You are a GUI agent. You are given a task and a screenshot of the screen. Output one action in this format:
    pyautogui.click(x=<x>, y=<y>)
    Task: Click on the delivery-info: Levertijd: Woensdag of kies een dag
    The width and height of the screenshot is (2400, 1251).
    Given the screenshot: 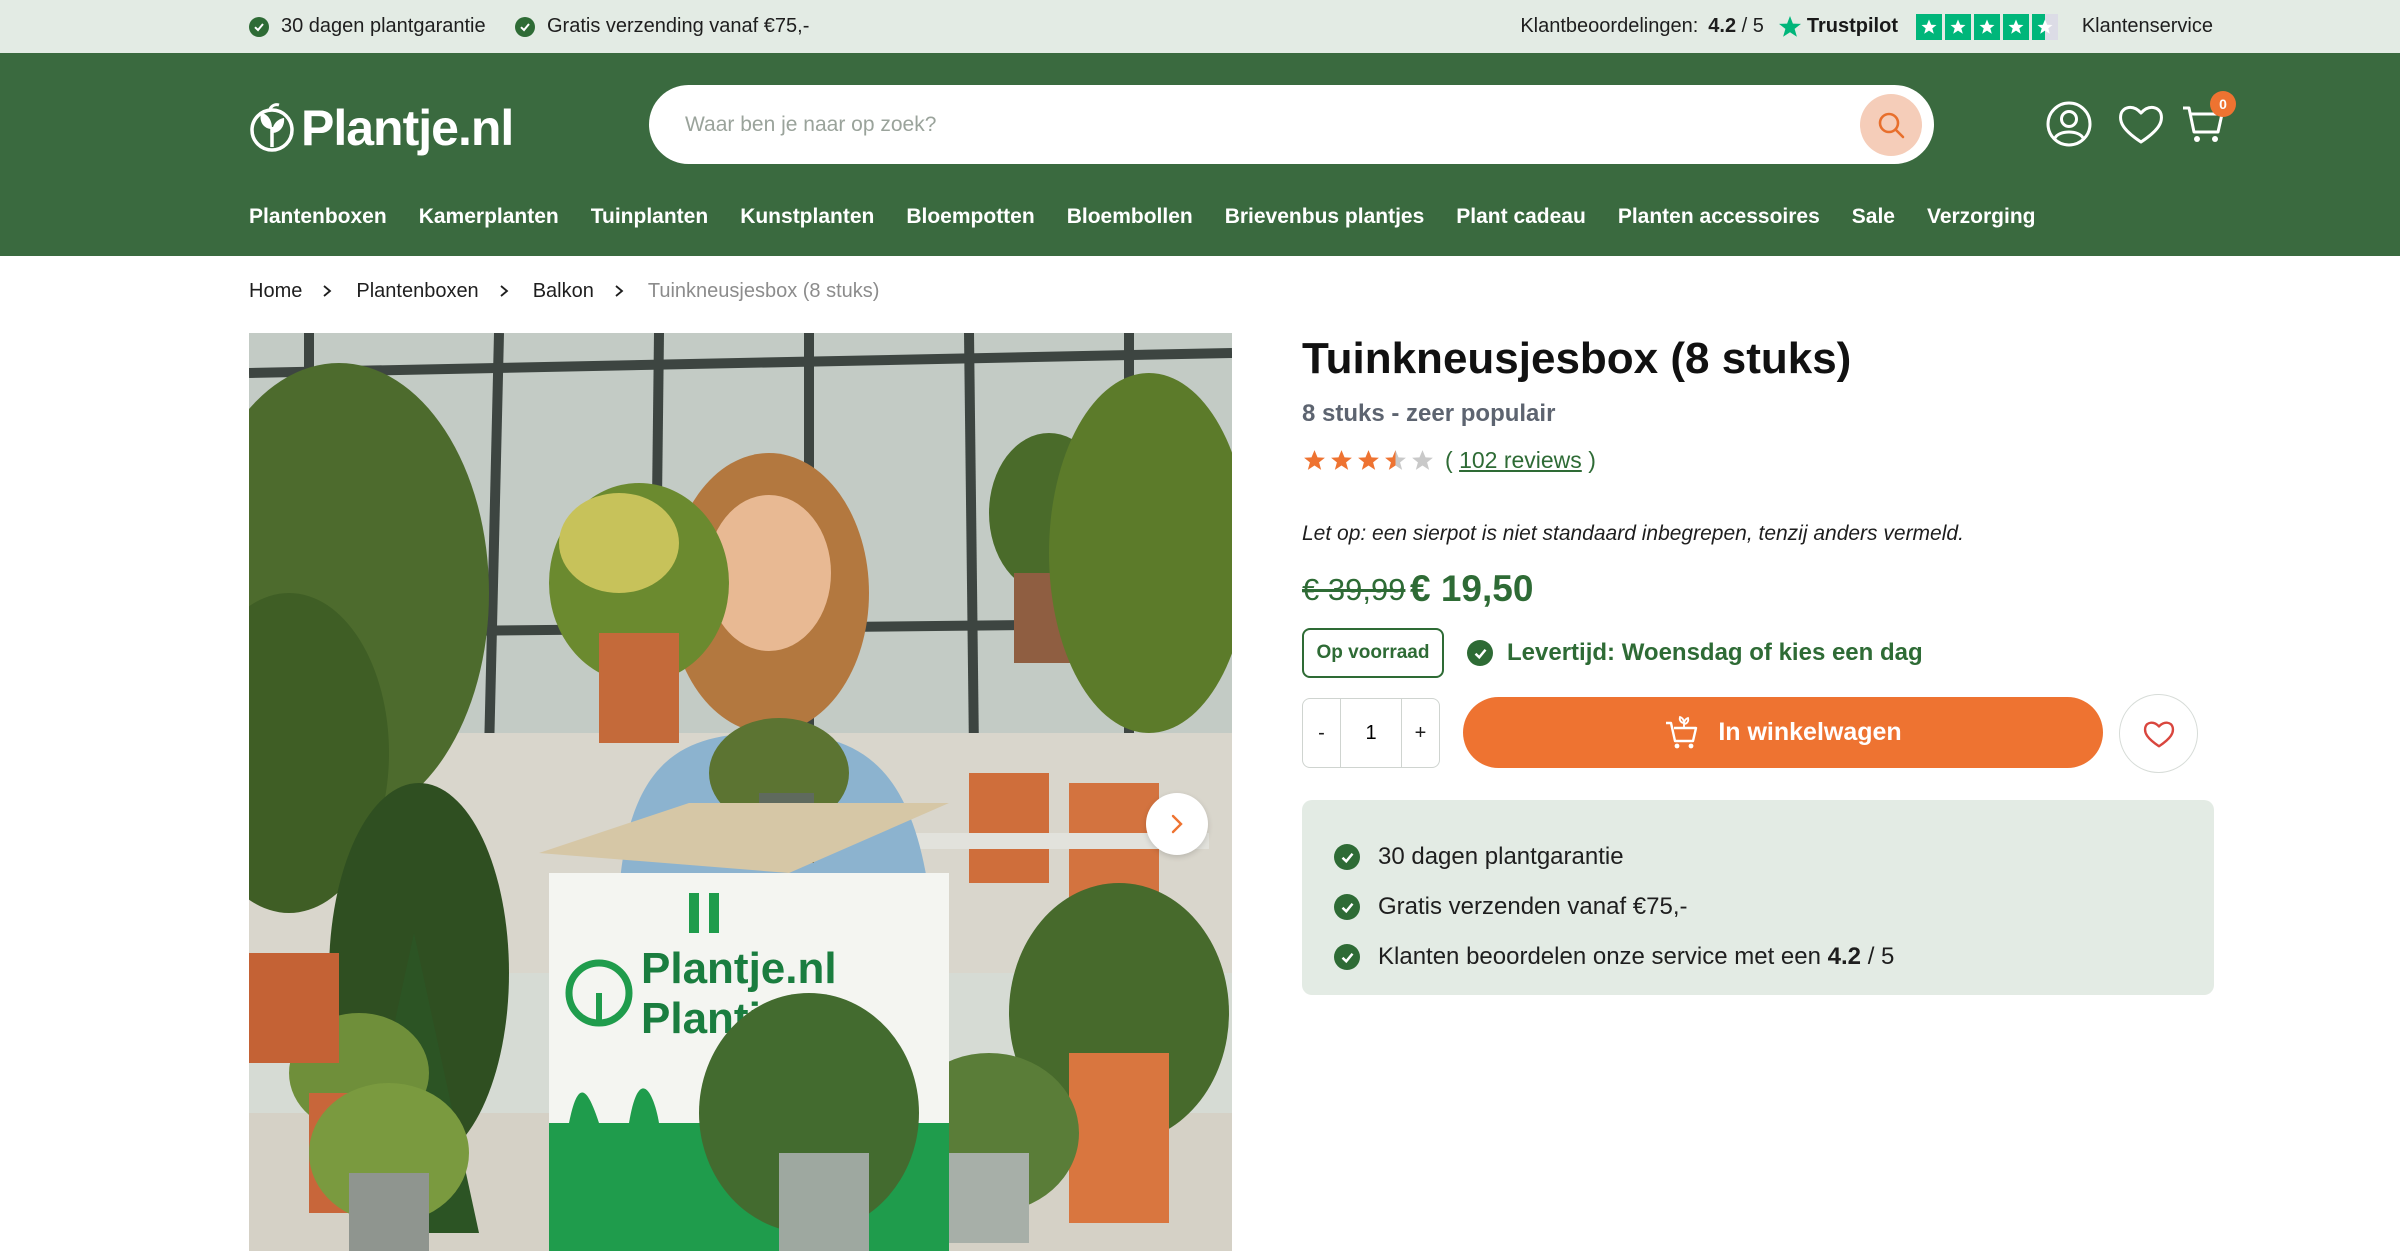 What is the action you would take?
    pyautogui.click(x=1695, y=653)
    